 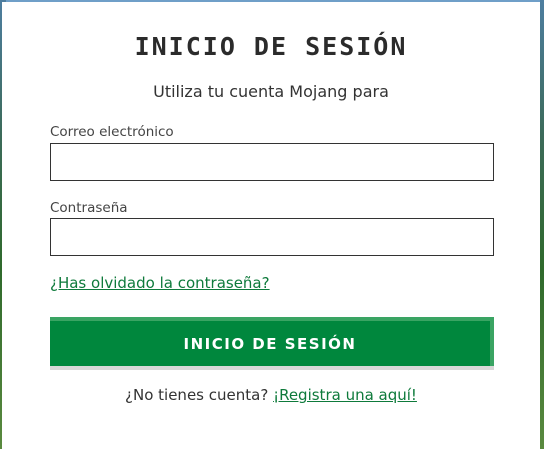 I want to click on no-account-text: ¿No tienes cuenta?, so click(x=197, y=395).